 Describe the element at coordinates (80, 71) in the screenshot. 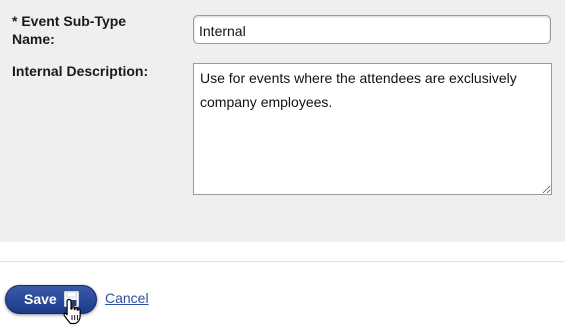

I see `internal-description-label: Internal Description:` at that location.